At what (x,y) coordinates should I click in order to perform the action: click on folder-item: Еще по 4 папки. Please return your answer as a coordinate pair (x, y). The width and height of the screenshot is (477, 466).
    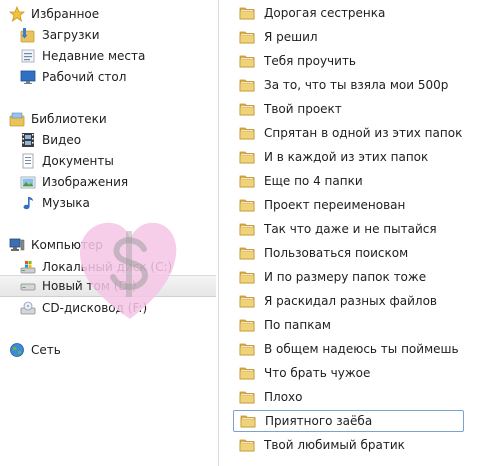
    Looking at the image, I should click on (348, 181).